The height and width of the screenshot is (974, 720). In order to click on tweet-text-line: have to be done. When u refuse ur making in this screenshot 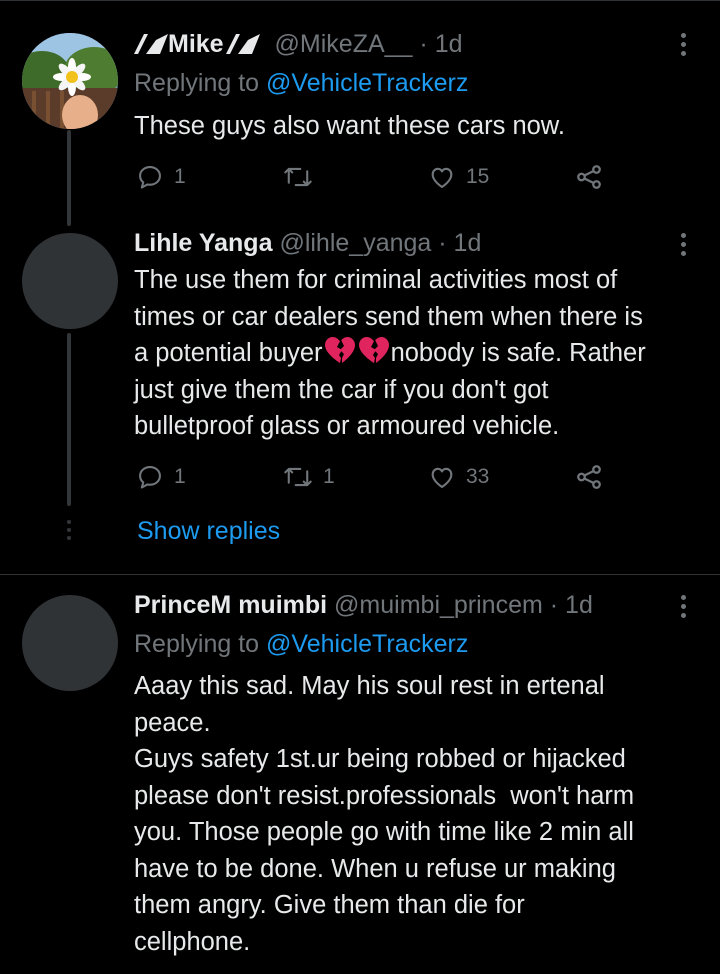, I will do `click(375, 868)`.